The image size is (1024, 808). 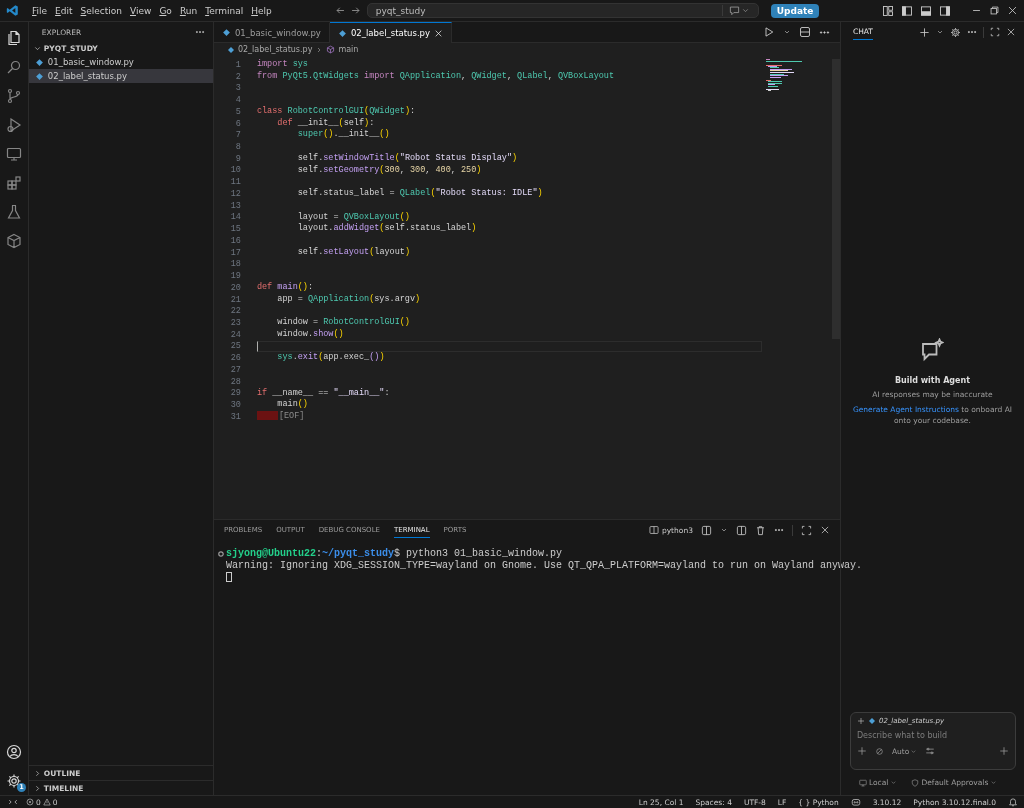 What do you see at coordinates (734, 10) in the screenshot?
I see `chat-icon` at bounding box center [734, 10].